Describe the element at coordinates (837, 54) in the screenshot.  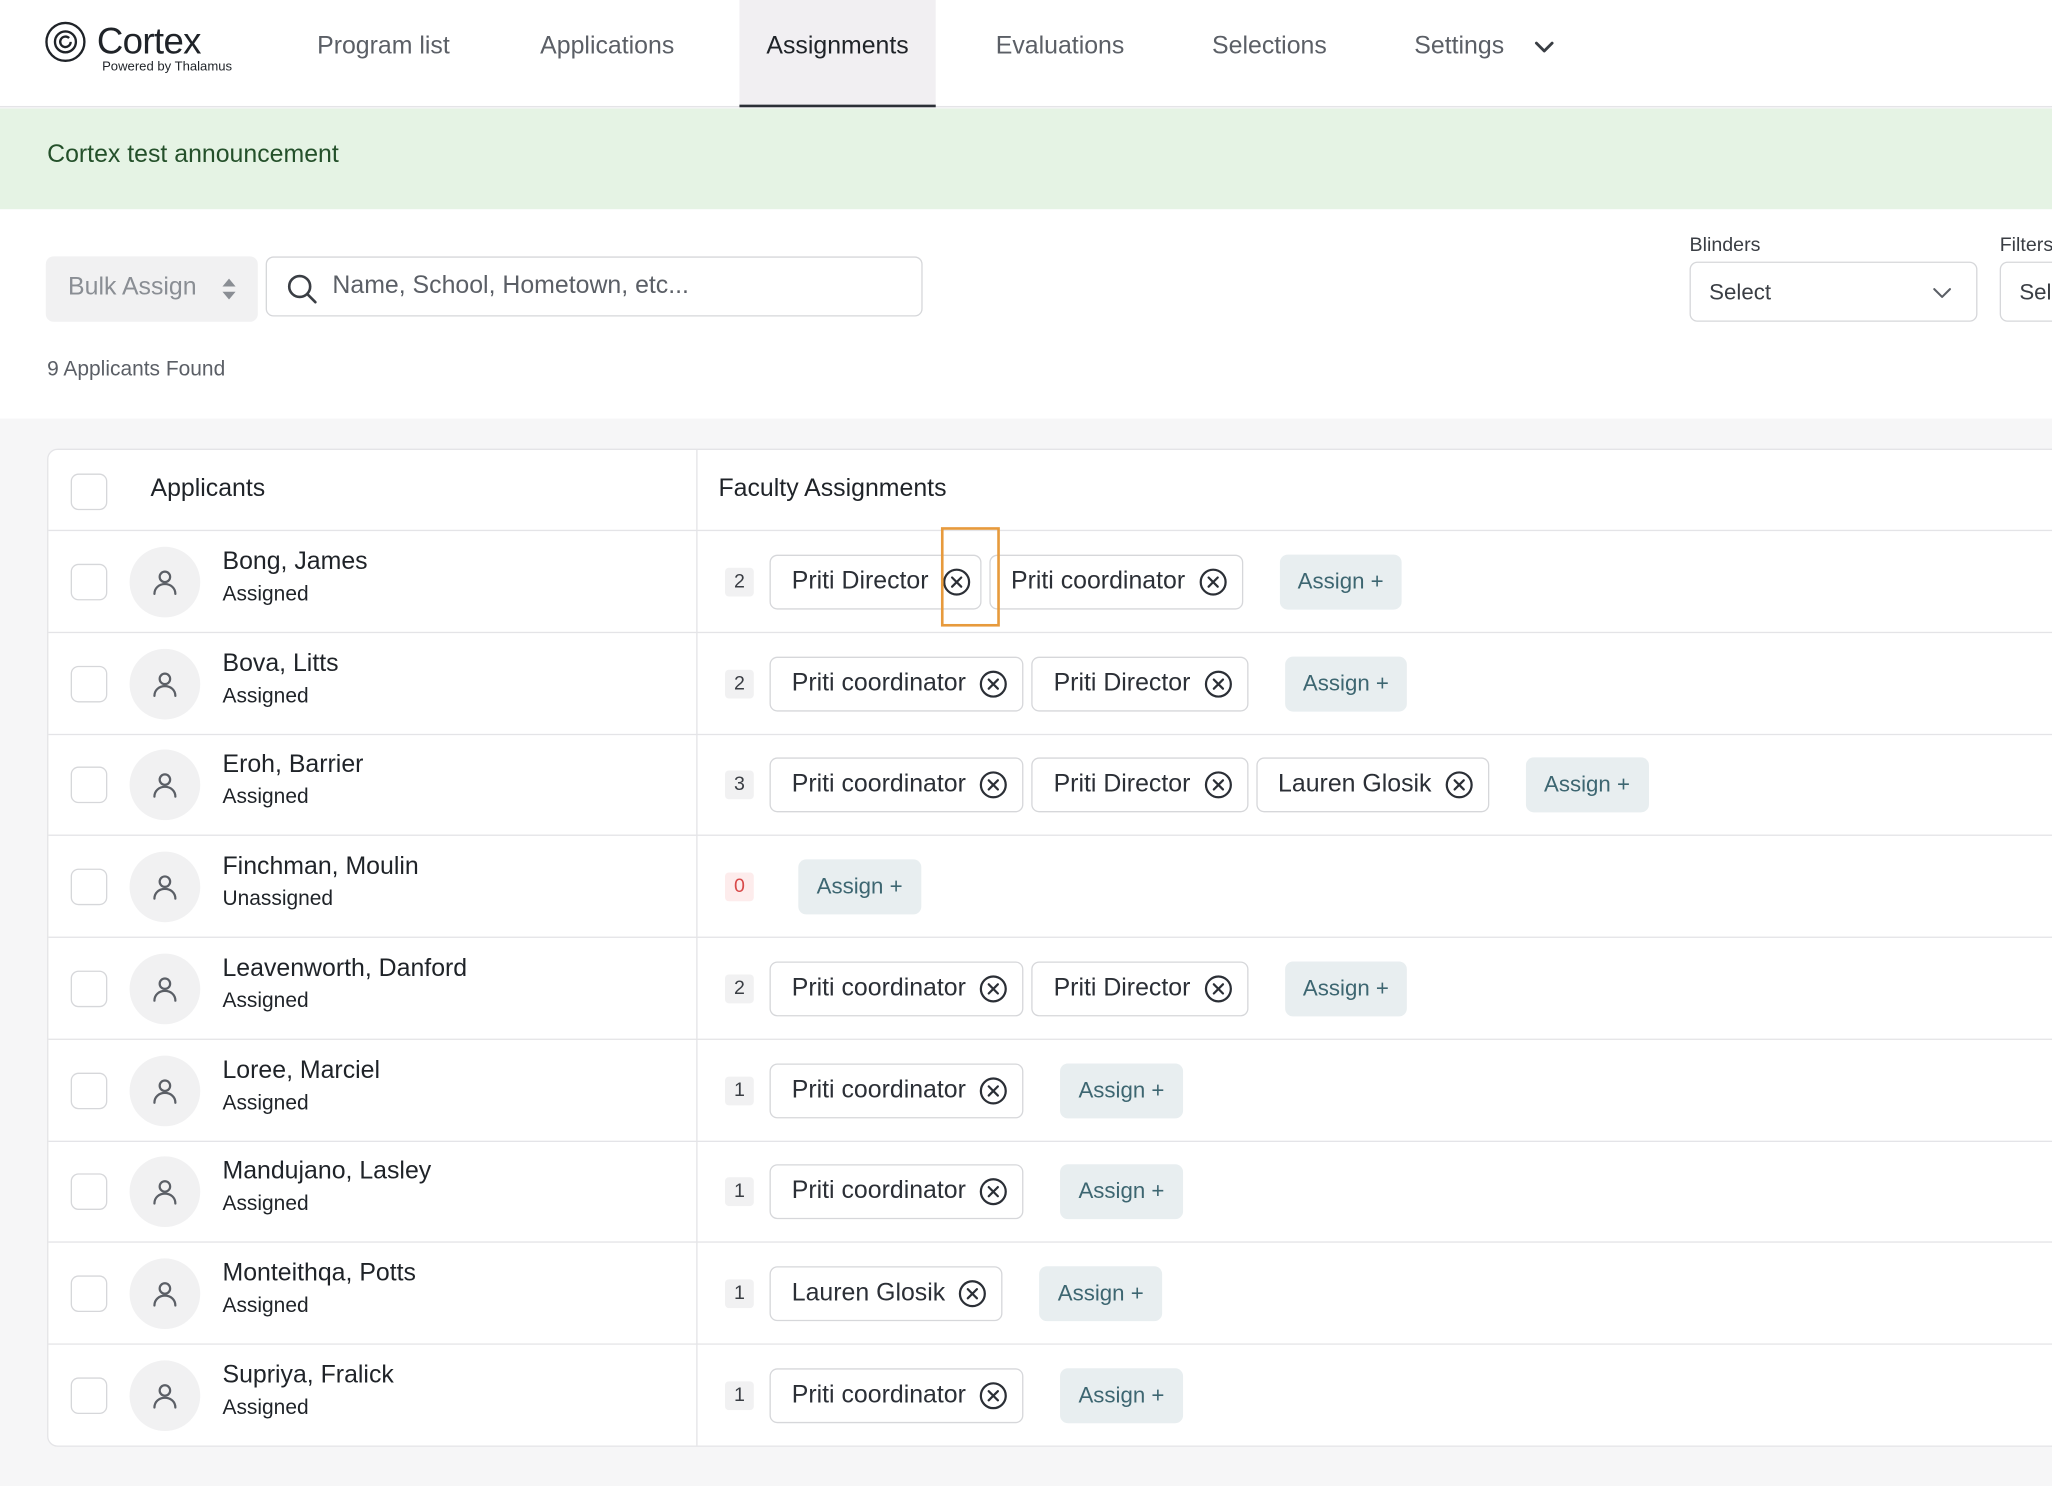
I see `nav-assignments: Assignments` at that location.